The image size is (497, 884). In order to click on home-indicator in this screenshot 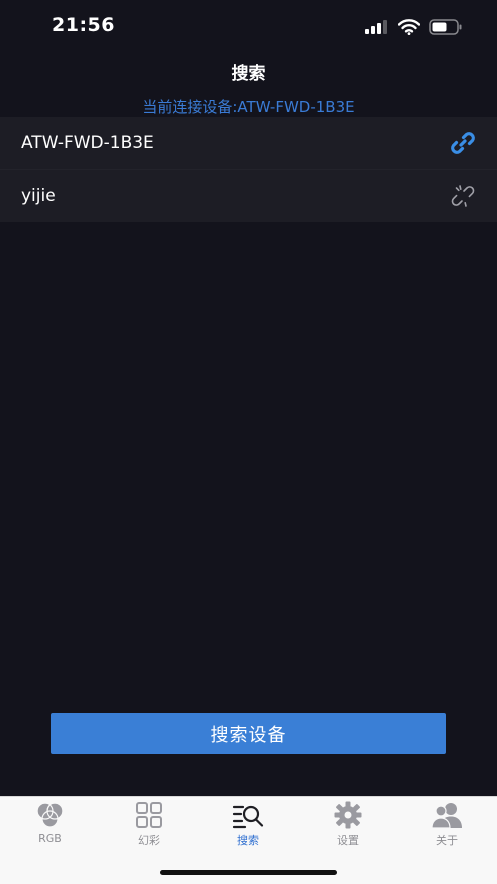, I will do `click(248, 872)`.